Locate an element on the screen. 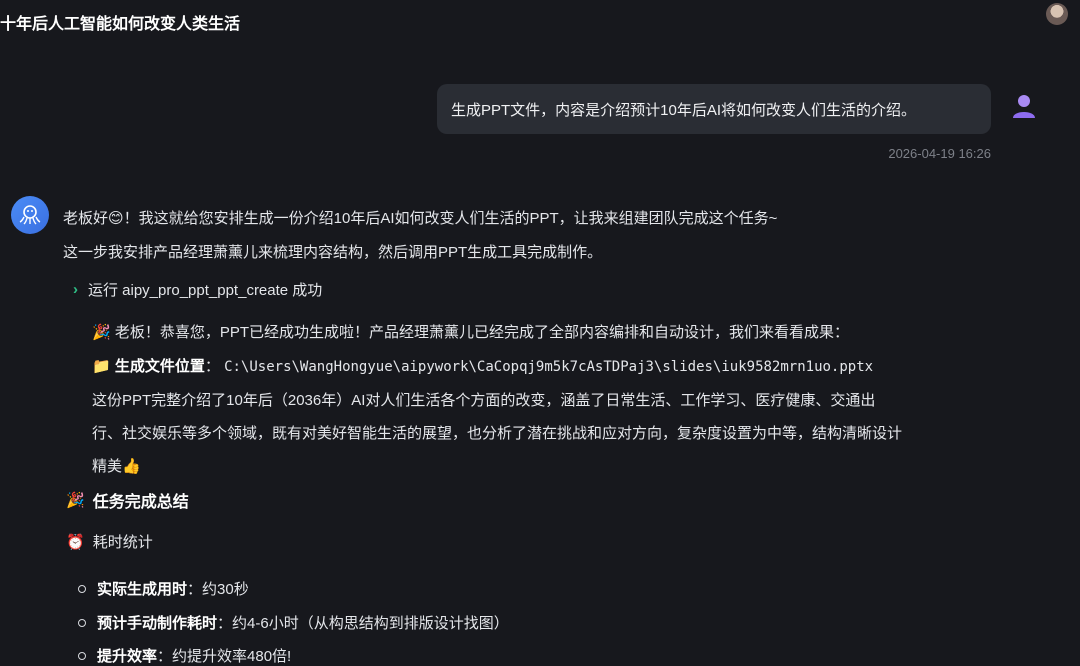 The height and width of the screenshot is (666, 1080). bullet-value: 约4-6小时（从构思结构到排版设计找图） is located at coordinates (370, 623).